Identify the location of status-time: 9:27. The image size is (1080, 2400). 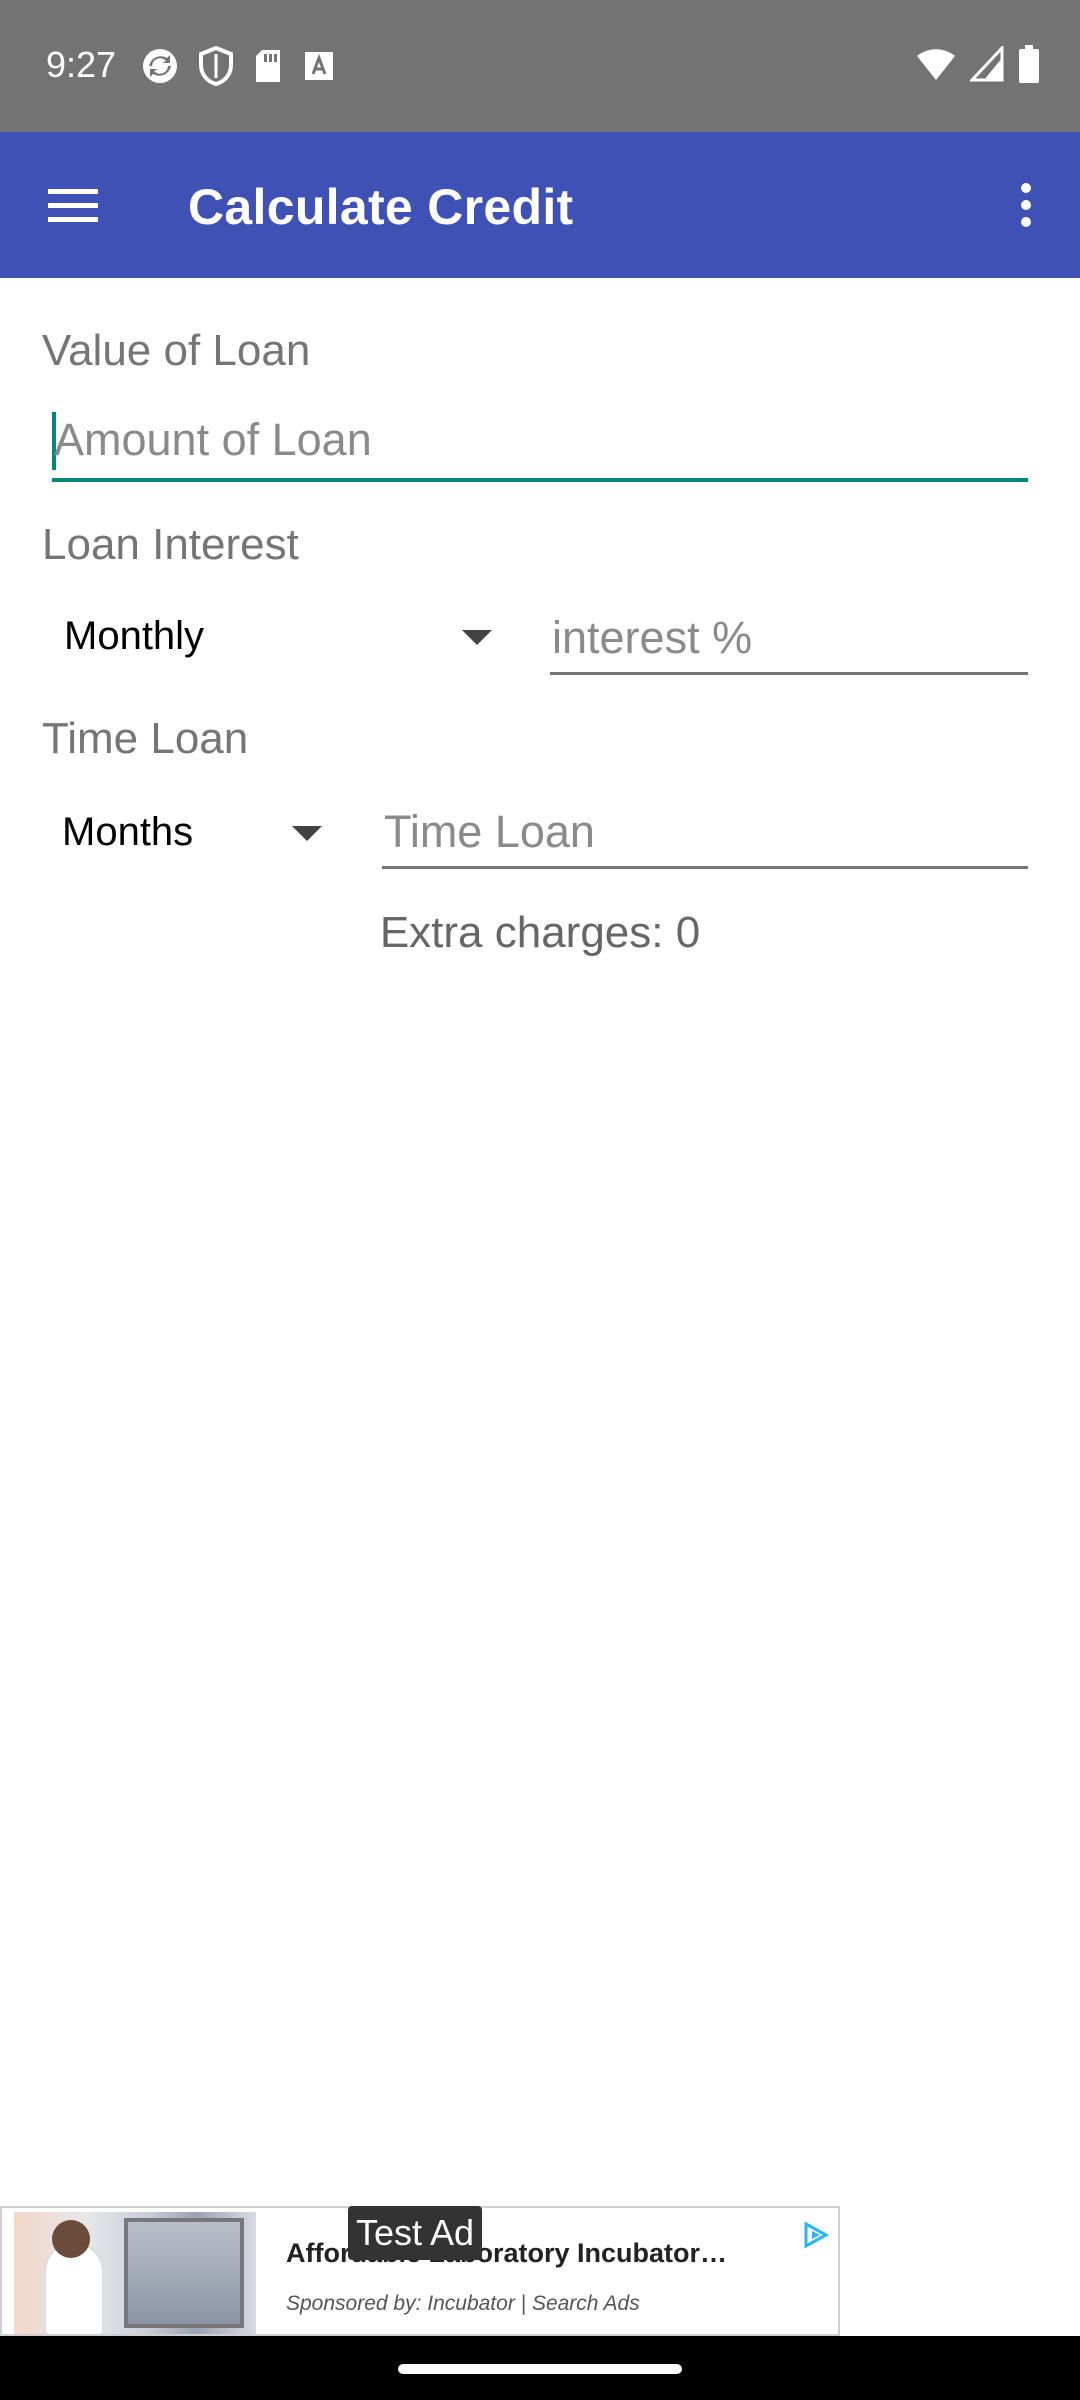
(81, 64).